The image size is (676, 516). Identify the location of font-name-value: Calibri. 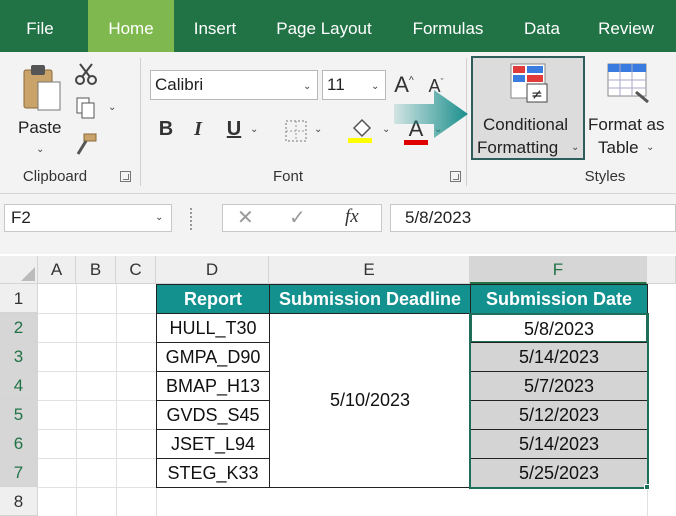
(179, 84).